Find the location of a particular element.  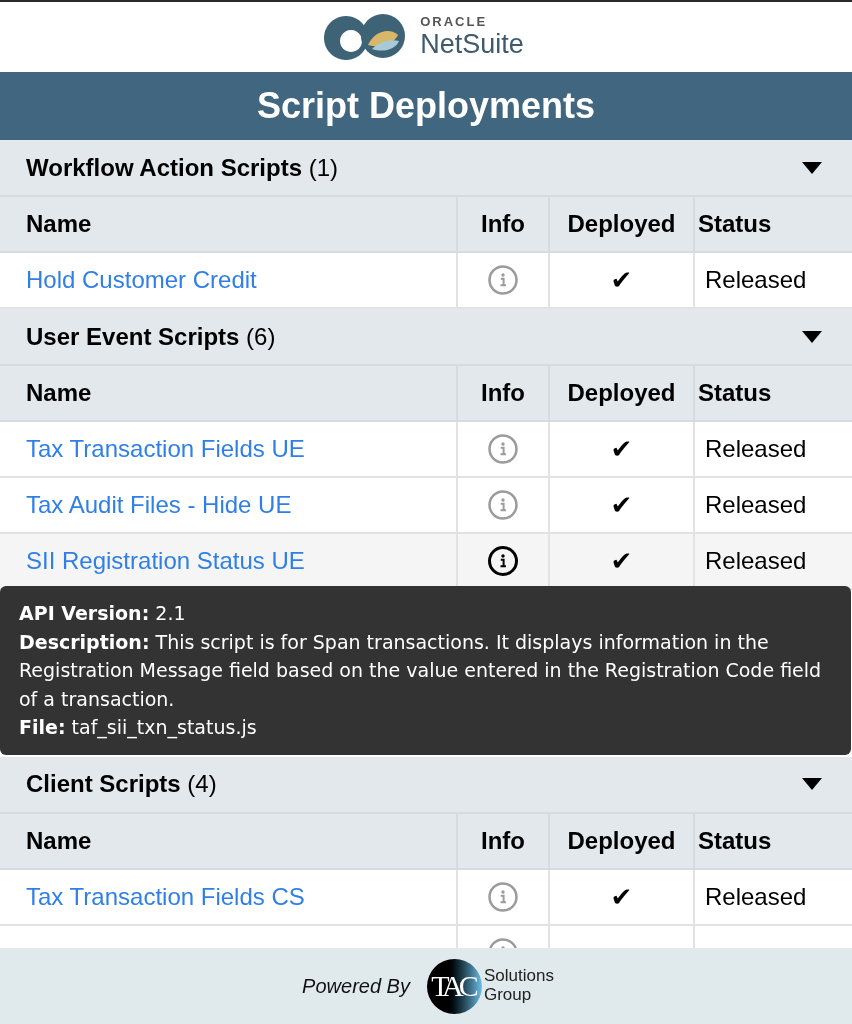

infinity-logo-icon is located at coordinates (365, 37).